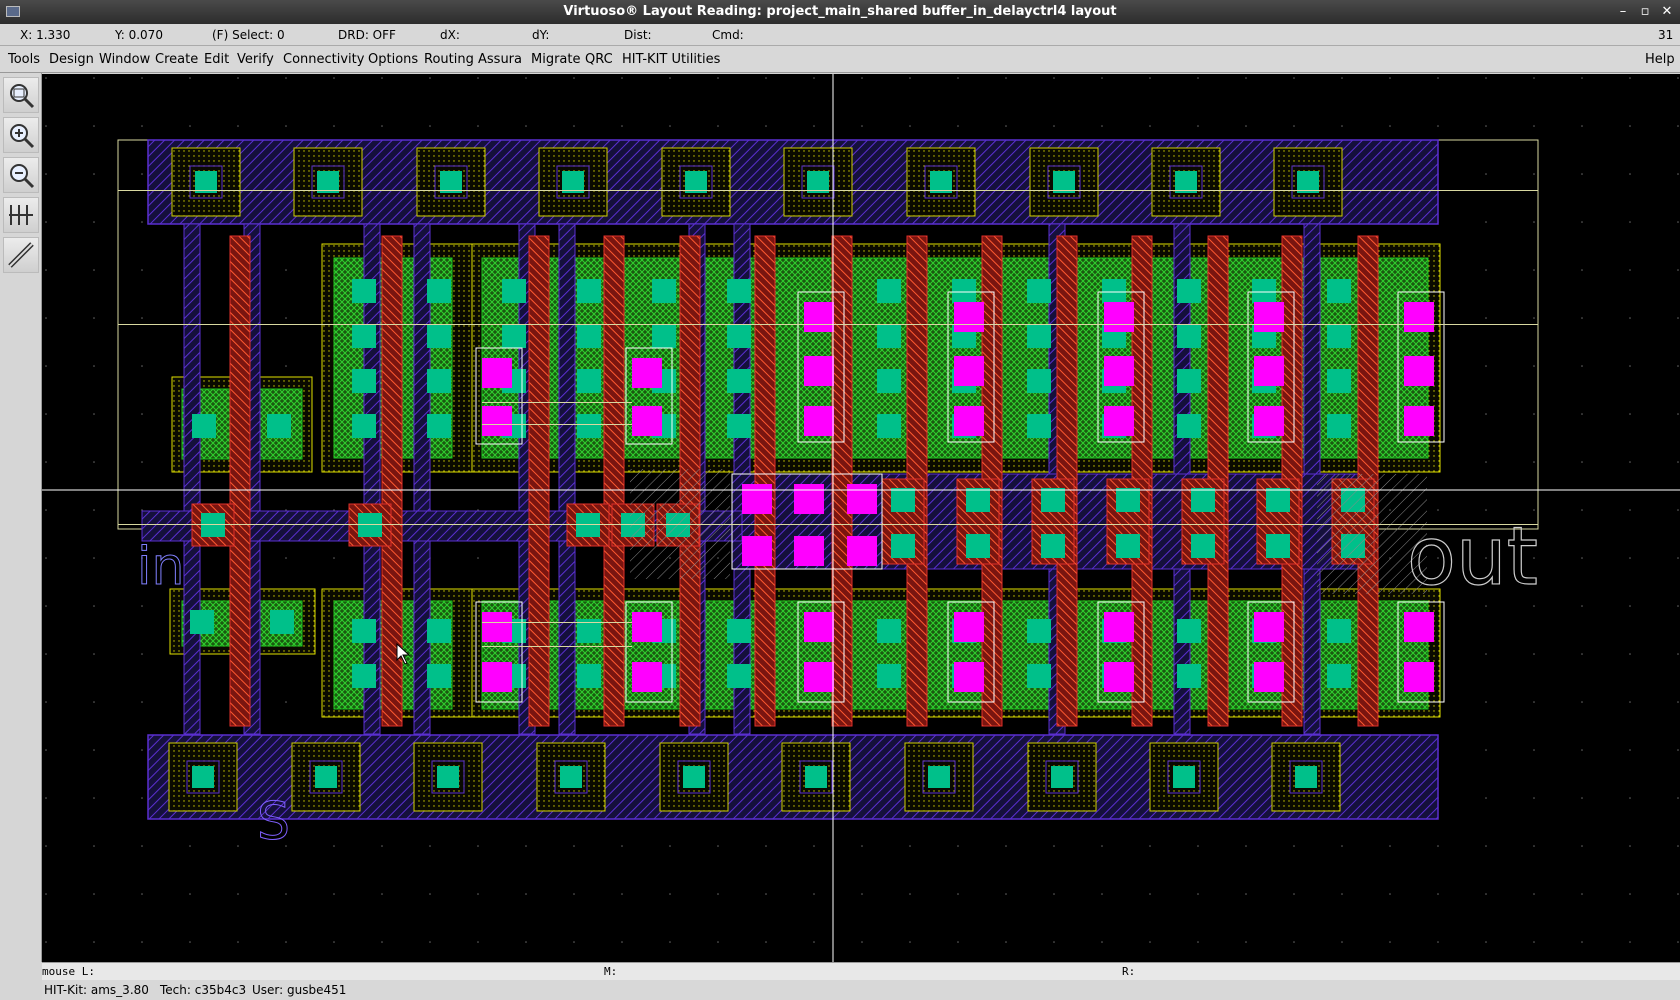  I want to click on menu-help: Help, so click(1660, 59).